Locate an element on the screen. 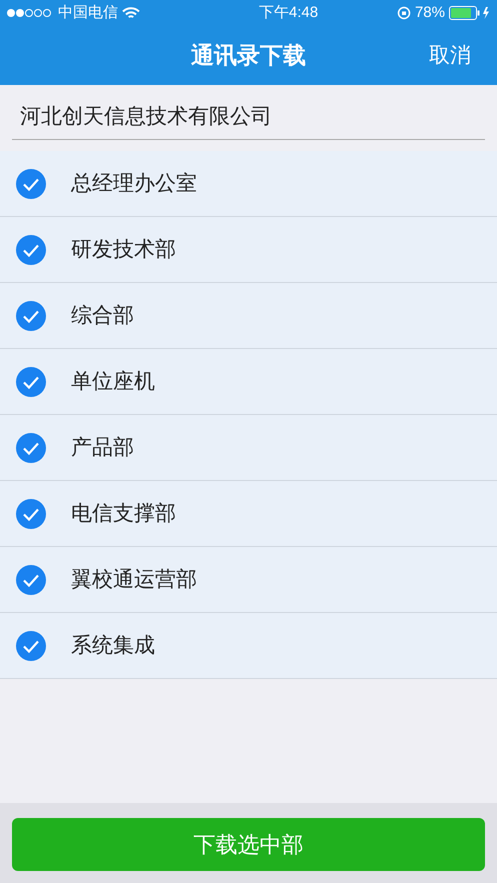 The width and height of the screenshot is (497, 883). department-name: 系统集成 is located at coordinates (113, 645).